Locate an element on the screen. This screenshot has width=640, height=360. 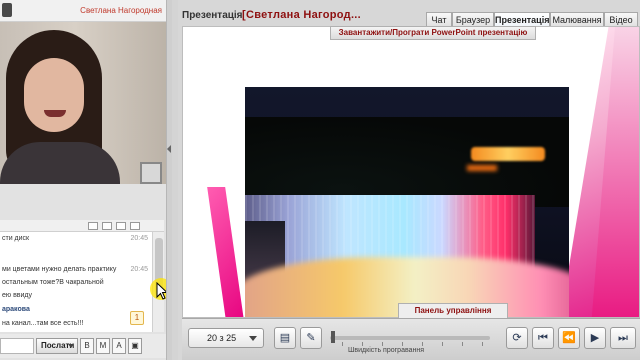
webcam-video is located at coordinates (83, 103).